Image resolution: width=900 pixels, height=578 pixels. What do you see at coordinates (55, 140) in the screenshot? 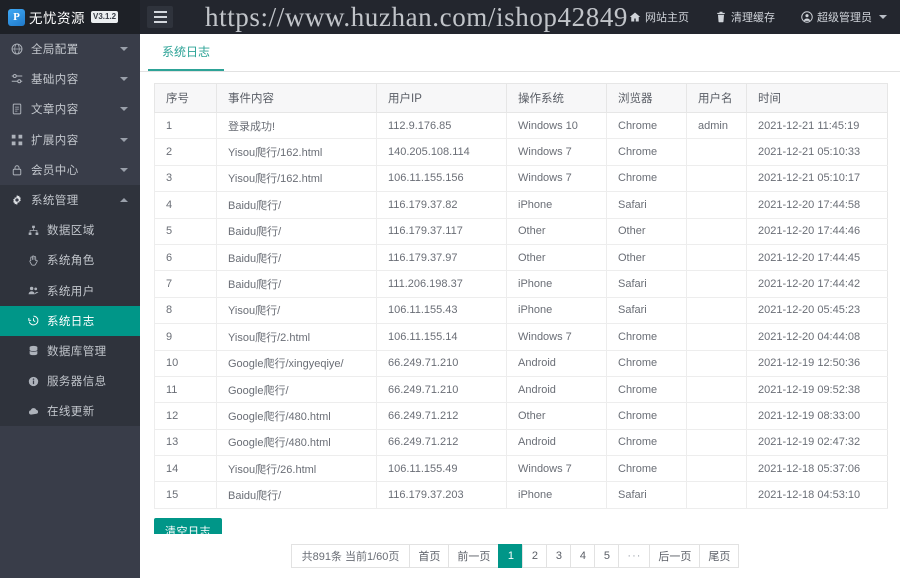
I see `sidebar-item-label: 扩展内容` at bounding box center [55, 140].